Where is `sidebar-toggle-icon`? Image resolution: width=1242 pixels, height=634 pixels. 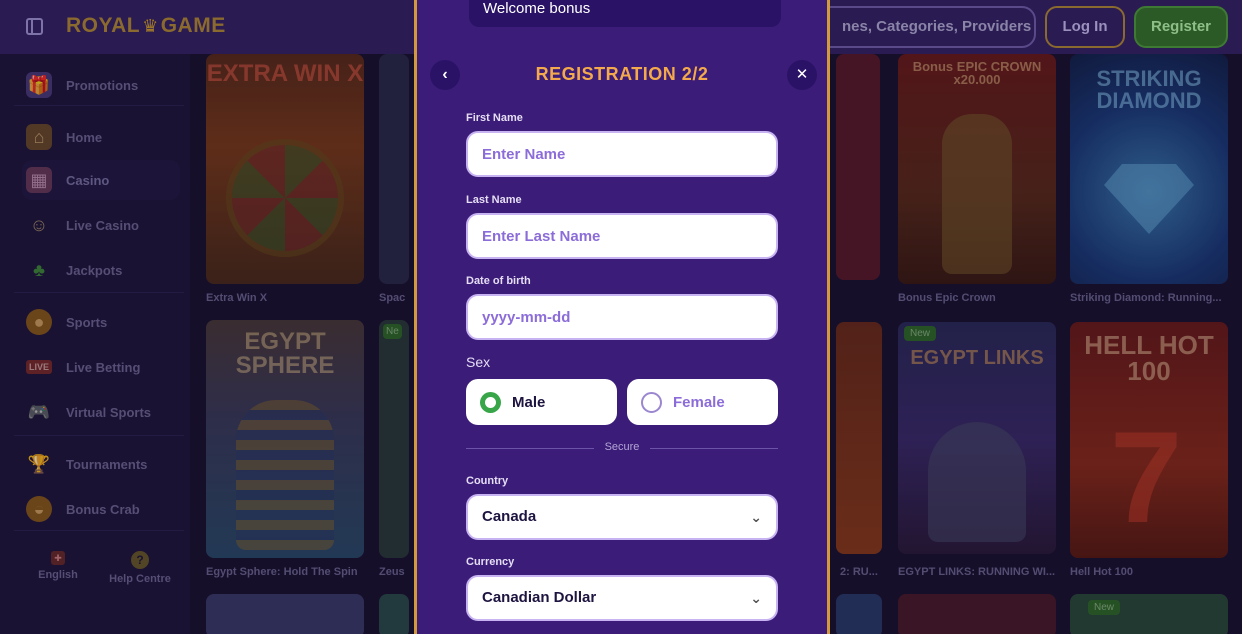 sidebar-toggle-icon is located at coordinates (34, 26).